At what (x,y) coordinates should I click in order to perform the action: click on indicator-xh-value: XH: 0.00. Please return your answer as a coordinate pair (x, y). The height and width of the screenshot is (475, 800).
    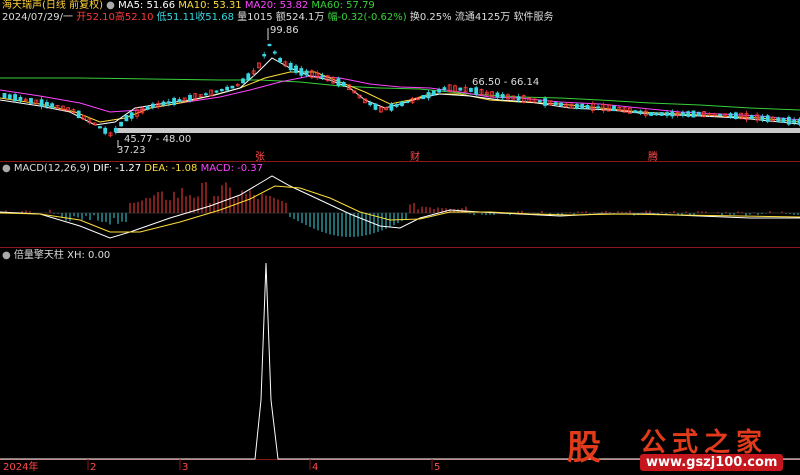
    Looking at the image, I should click on (89, 255).